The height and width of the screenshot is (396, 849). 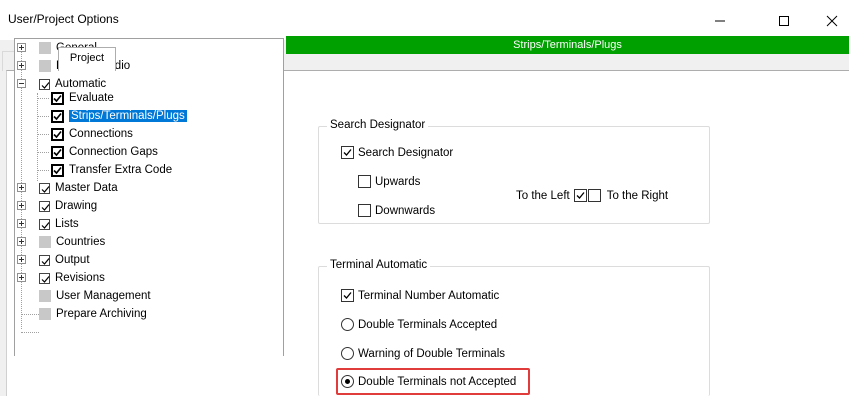 What do you see at coordinates (428, 324) in the screenshot?
I see `radio-label: Double Terminals Accepted` at bounding box center [428, 324].